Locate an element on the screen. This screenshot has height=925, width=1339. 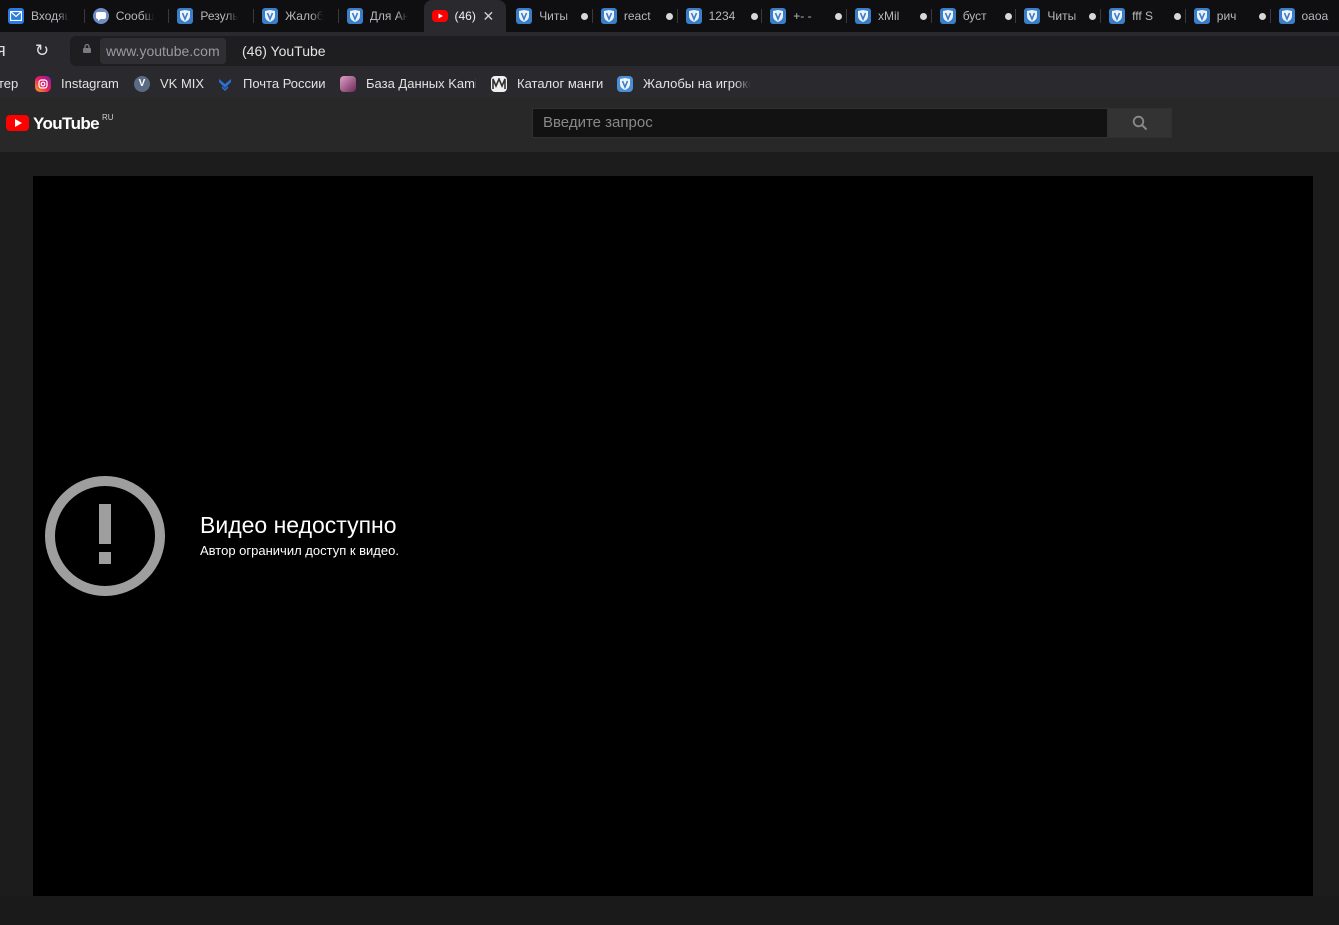
search-input: Введите запрос is located at coordinates (820, 123).